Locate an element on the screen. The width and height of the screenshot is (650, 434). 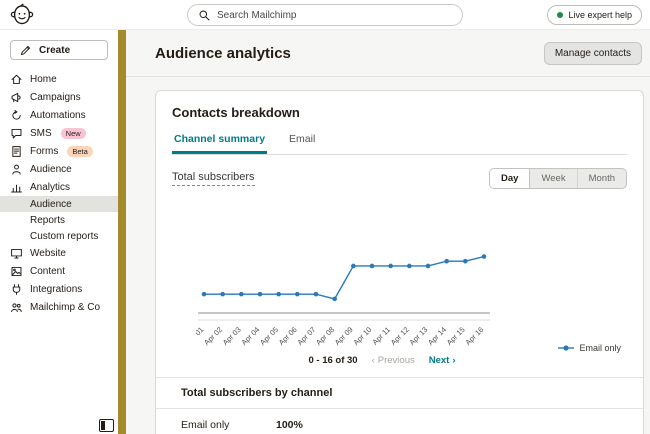
svg-text: Apr 12 is located at coordinates (400, 336).